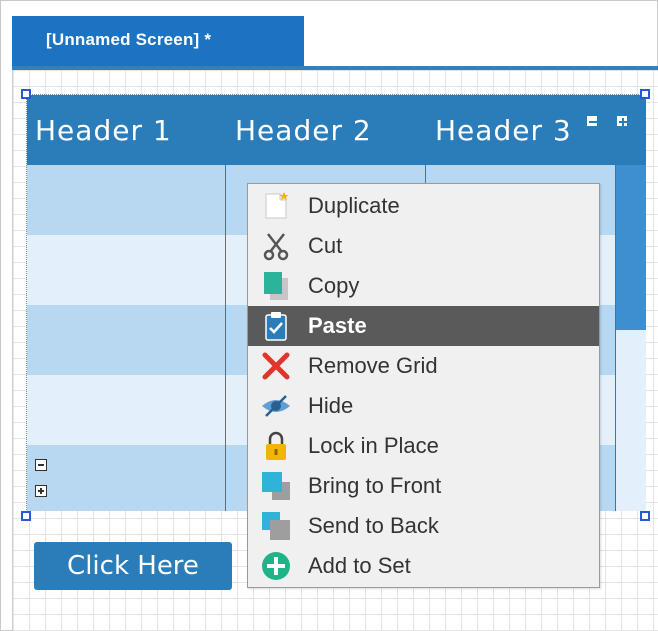 Image resolution: width=658 pixels, height=631 pixels. Describe the element at coordinates (631, 247) in the screenshot. I see `scrollbar-thumb` at that location.